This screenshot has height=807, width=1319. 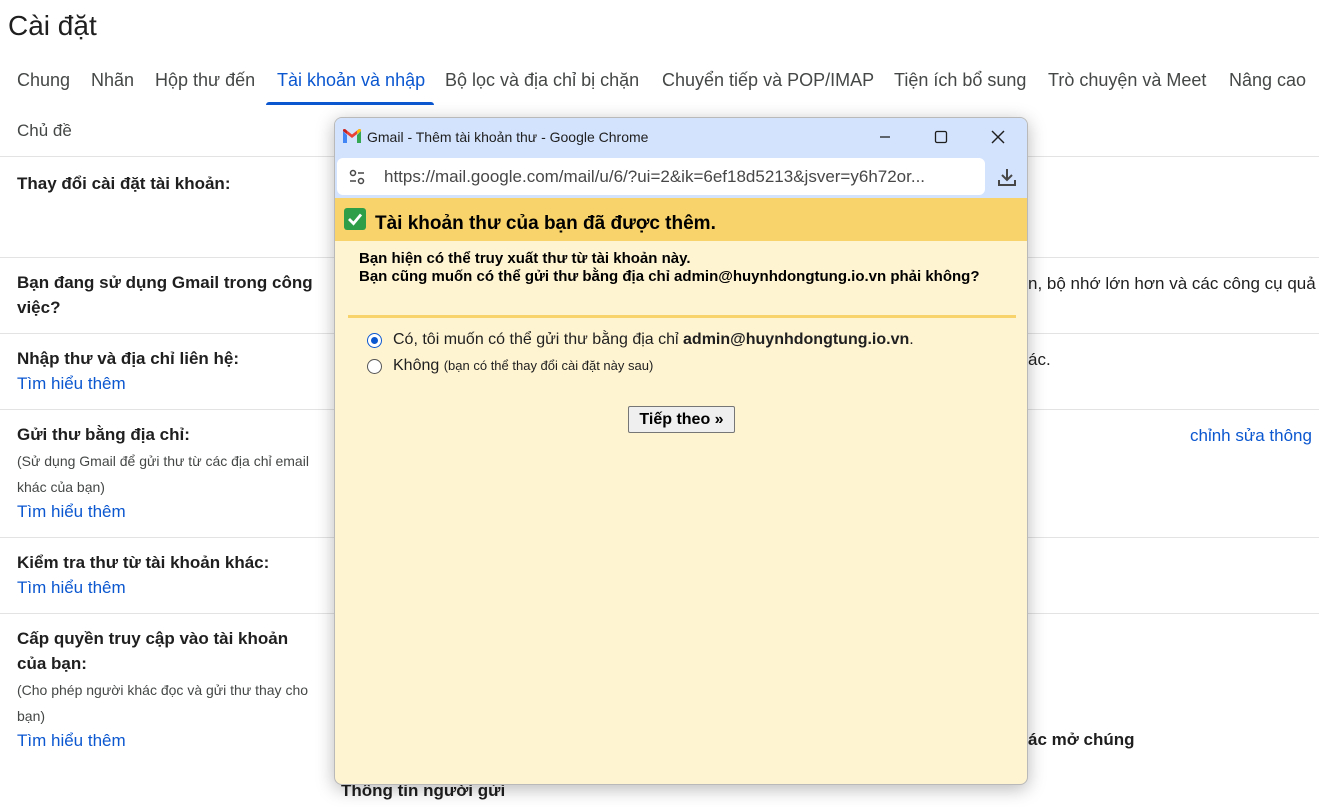 What do you see at coordinates (960, 80) in the screenshot?
I see `tab-addons: Tiện ích bổ sung` at bounding box center [960, 80].